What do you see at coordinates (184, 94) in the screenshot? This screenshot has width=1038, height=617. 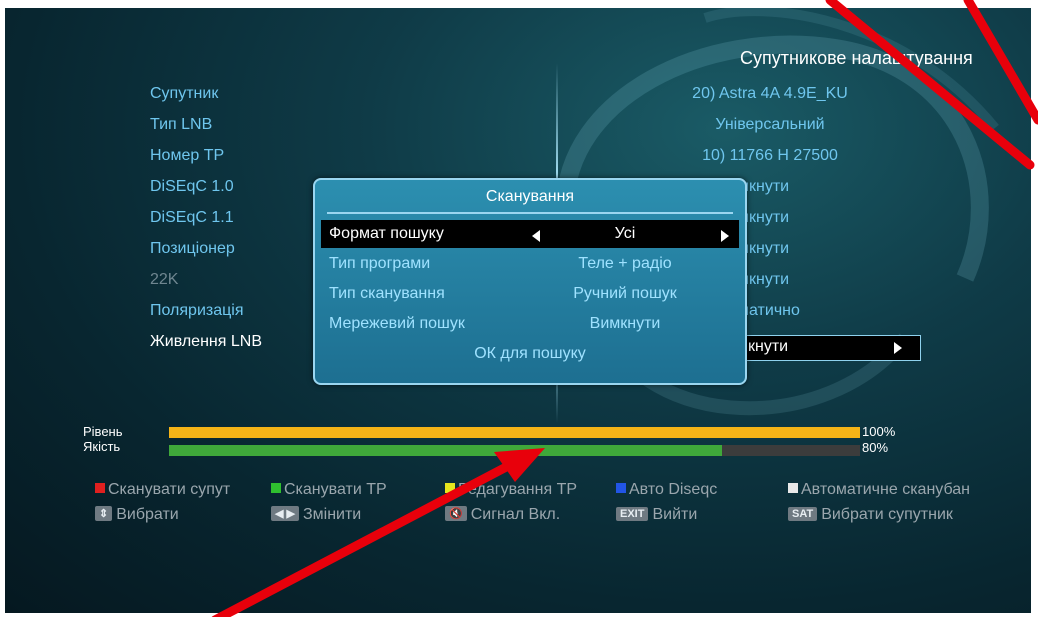 I see `setting-label-satellite: Супутник` at bounding box center [184, 94].